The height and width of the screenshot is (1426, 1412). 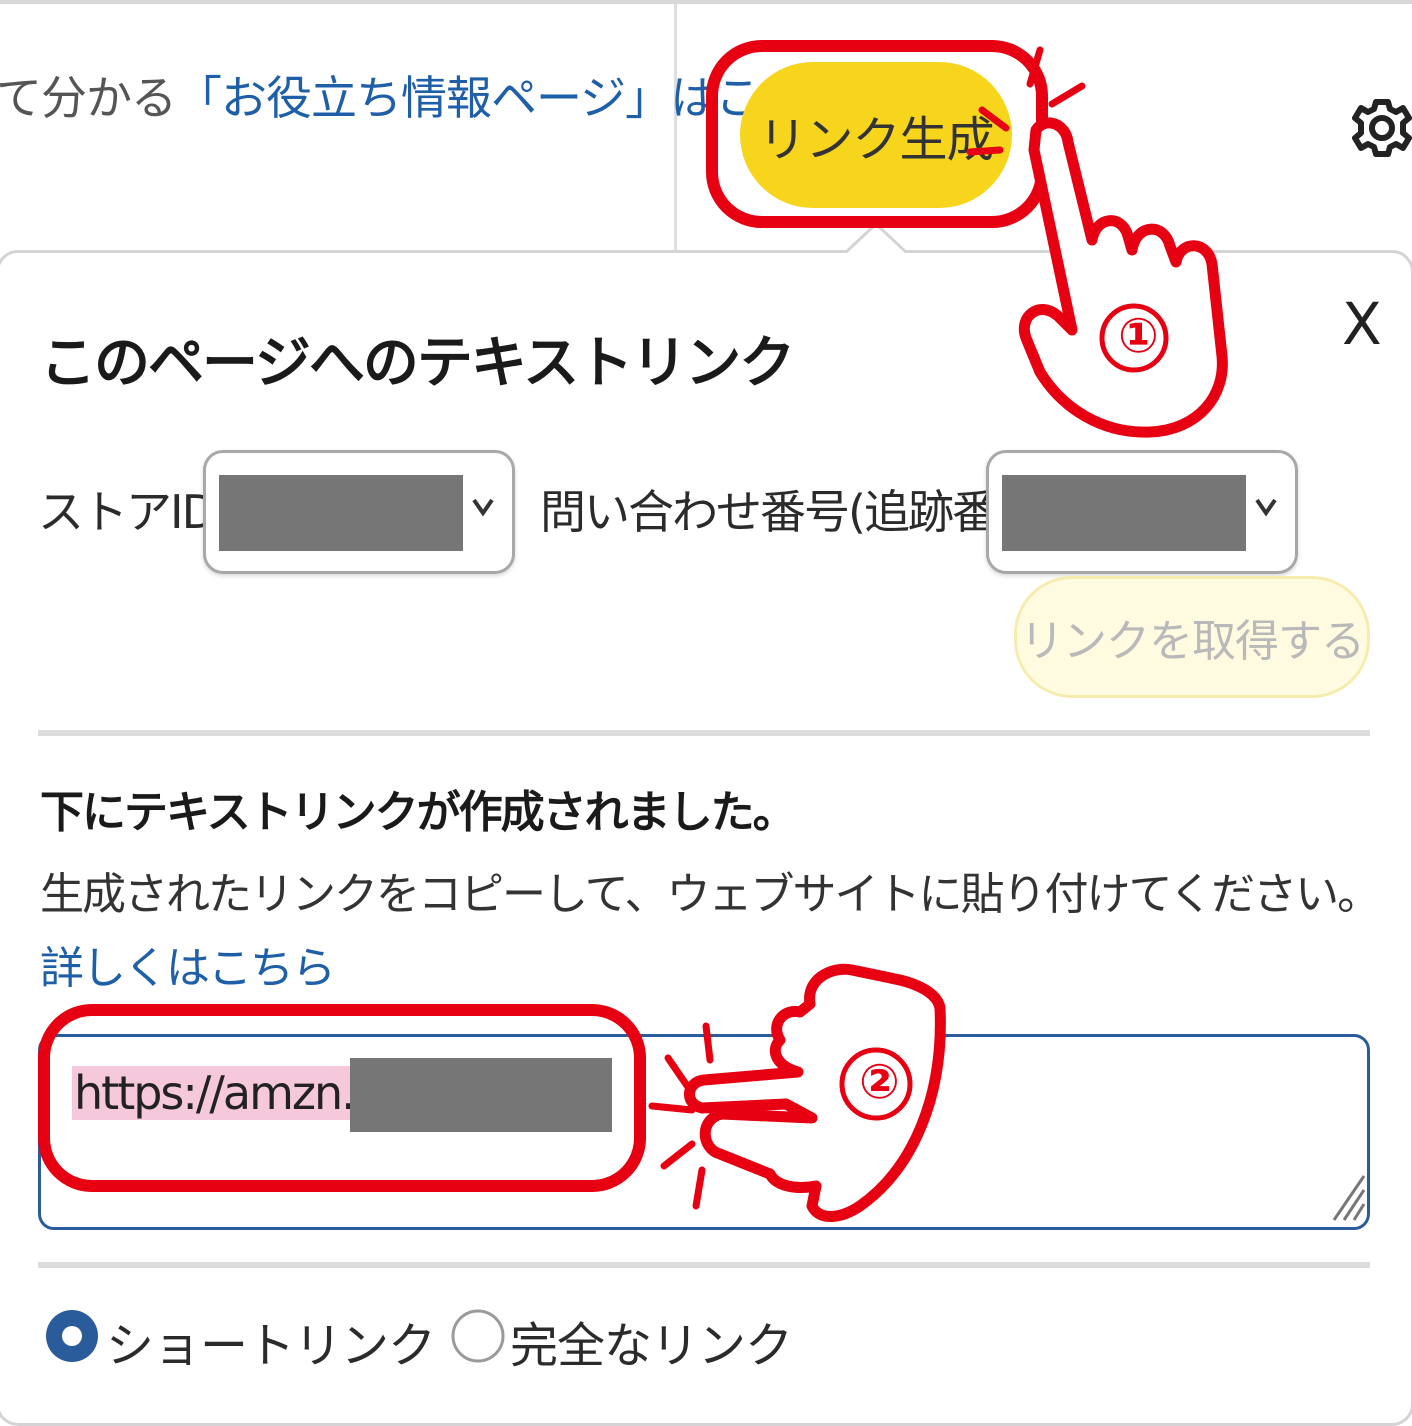 I want to click on get-link-button: リンクを取得する, so click(x=1192, y=637).